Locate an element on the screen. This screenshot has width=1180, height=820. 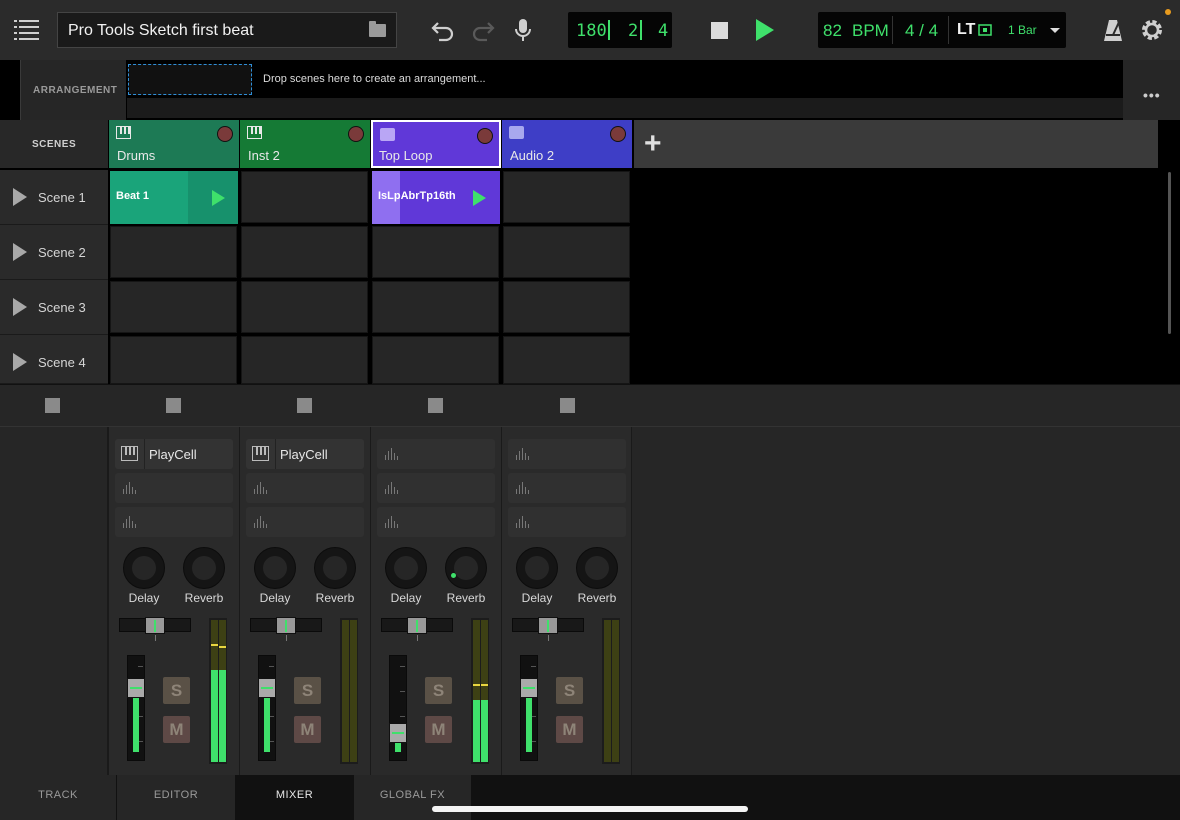
track-header-drums: Drums is located at coordinates (174, 144).